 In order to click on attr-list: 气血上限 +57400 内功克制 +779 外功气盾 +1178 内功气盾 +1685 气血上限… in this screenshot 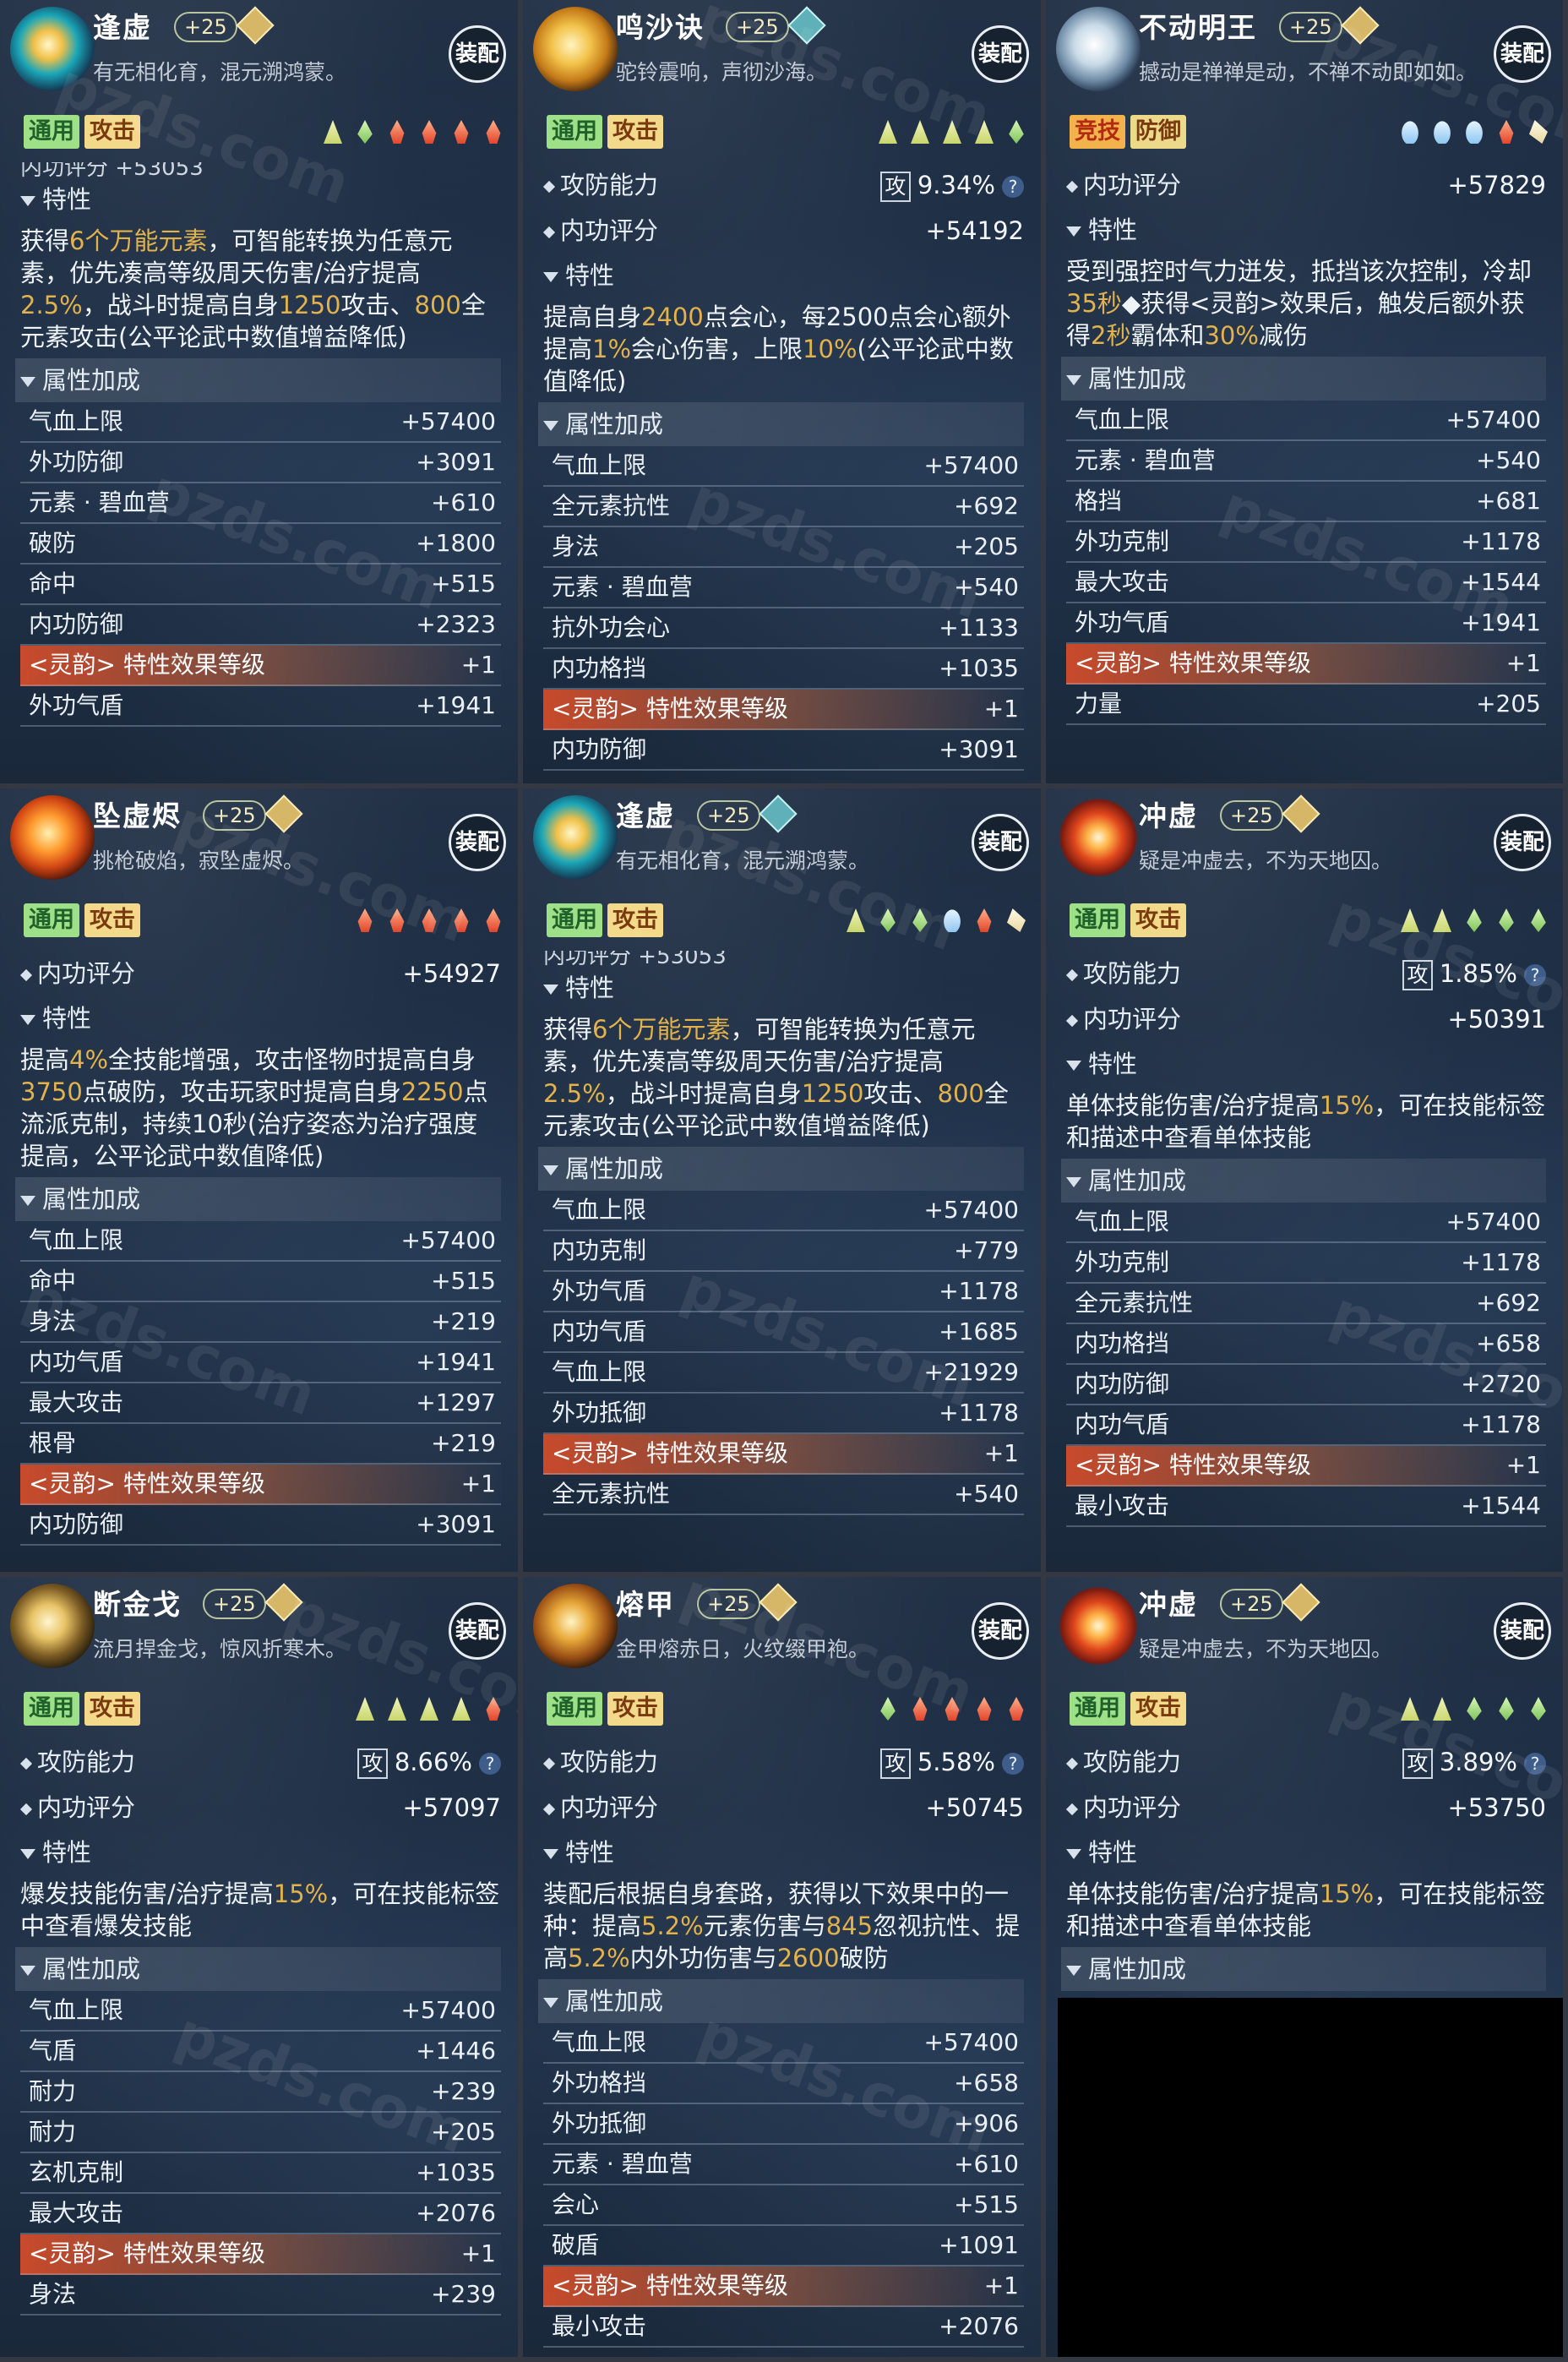, I will do `click(783, 1353)`.